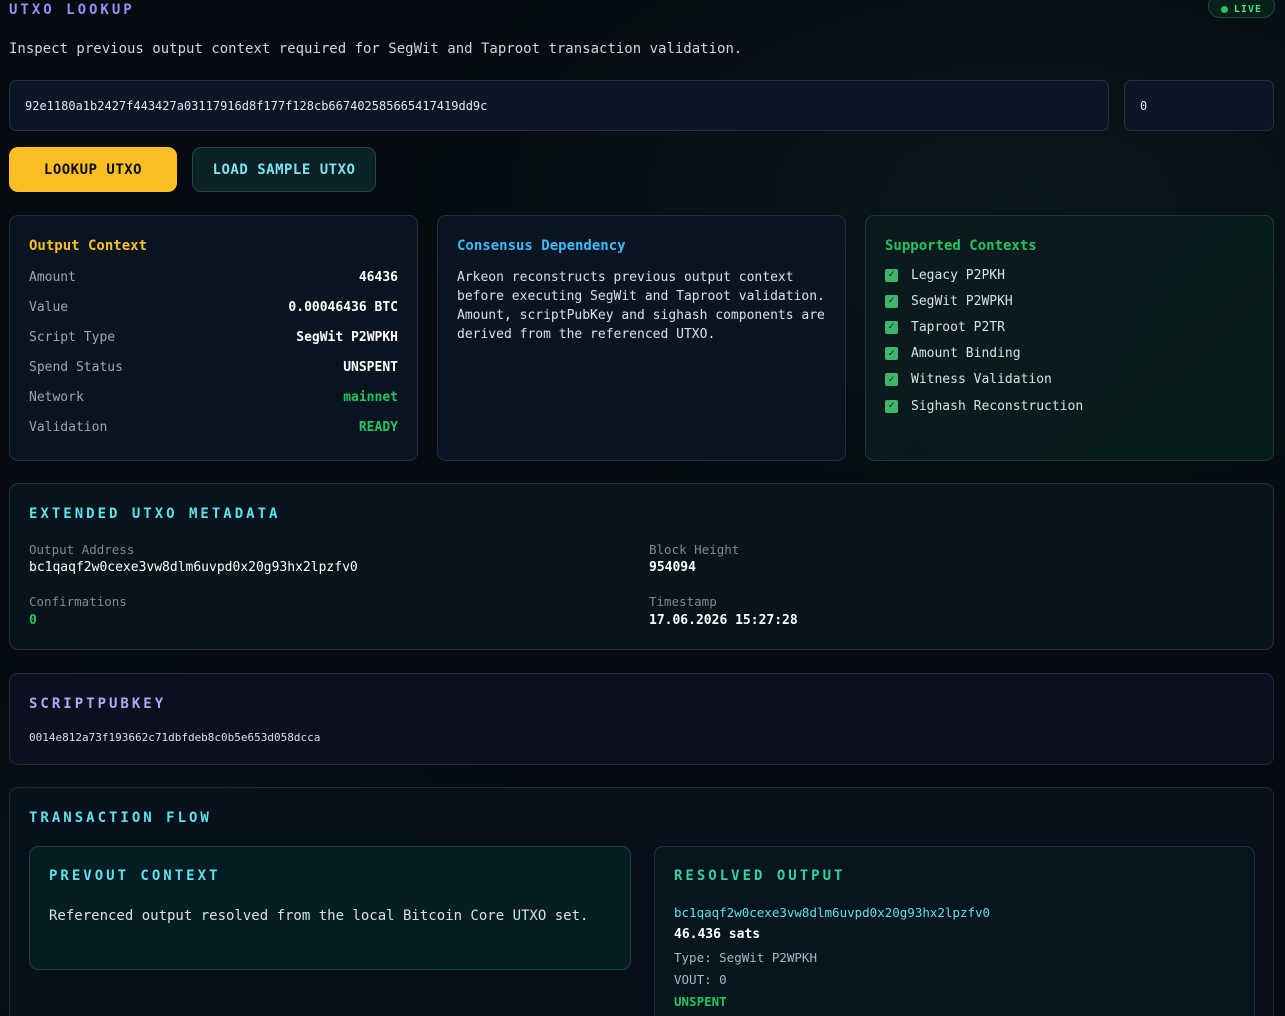 This screenshot has height=1016, width=1285. I want to click on transaction-flow-title: TRANSACTION FLOW, so click(120, 818).